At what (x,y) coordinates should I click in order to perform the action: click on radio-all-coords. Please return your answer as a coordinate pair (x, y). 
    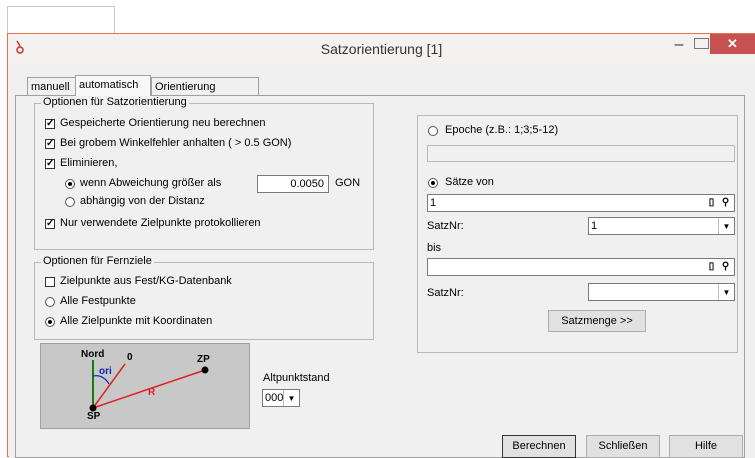
    Looking at the image, I should click on (50, 322).